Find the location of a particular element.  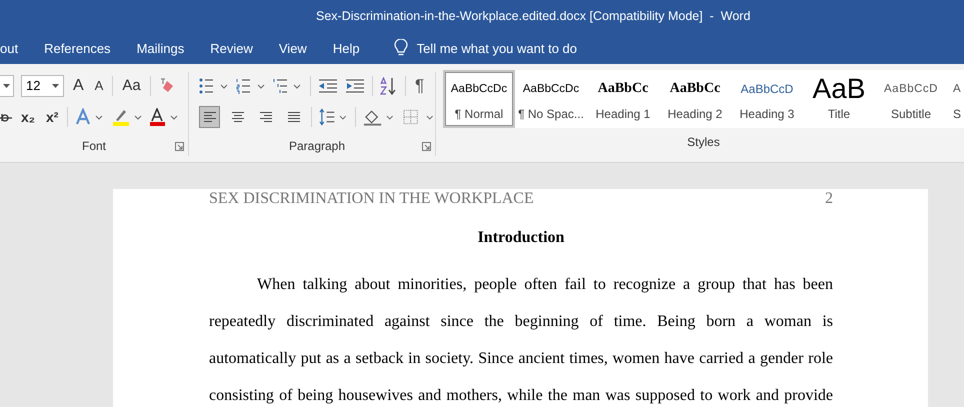

align-left-button is located at coordinates (209, 117).